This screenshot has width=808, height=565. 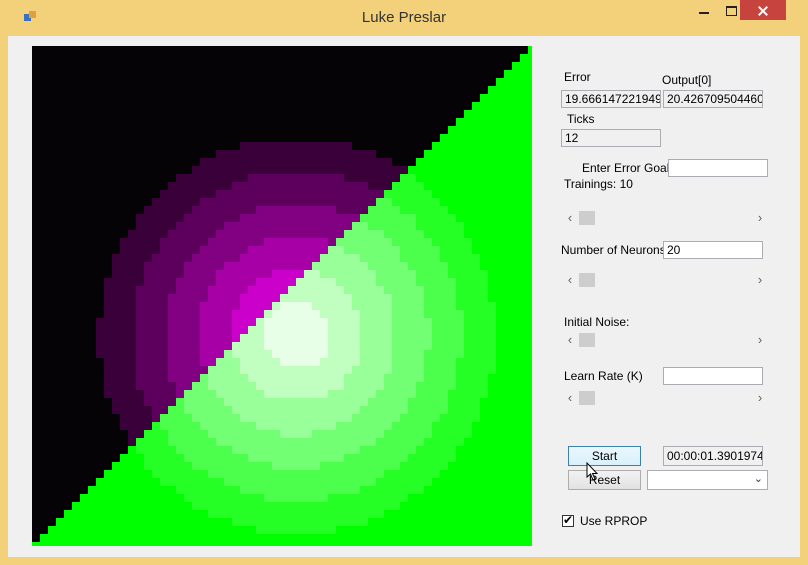 What do you see at coordinates (713, 250) in the screenshot?
I see `neurons-input: 20` at bounding box center [713, 250].